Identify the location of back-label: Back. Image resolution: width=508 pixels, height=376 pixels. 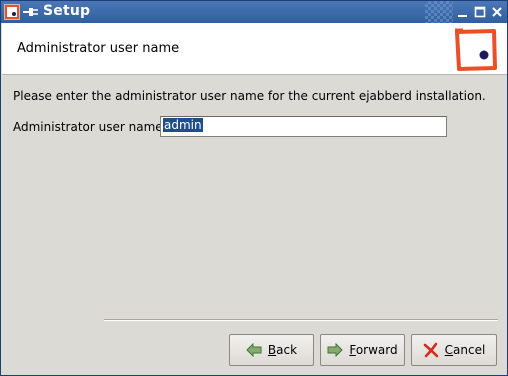
(282, 350).